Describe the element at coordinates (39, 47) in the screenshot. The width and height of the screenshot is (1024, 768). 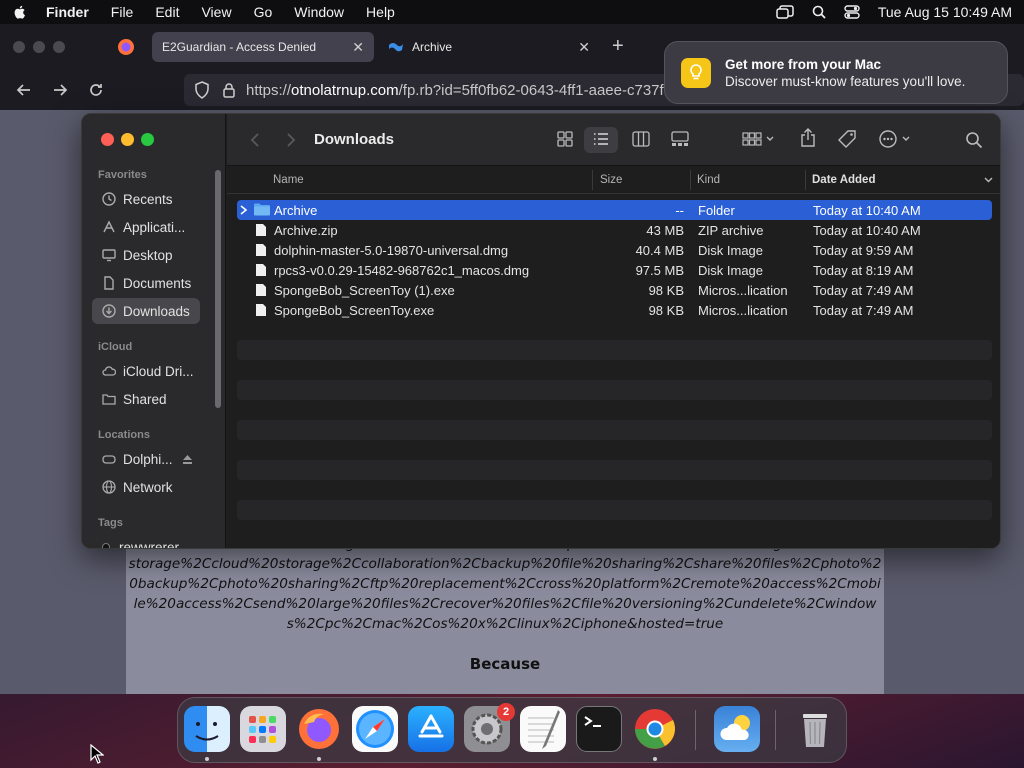
I see `browser-minimize-button` at that location.